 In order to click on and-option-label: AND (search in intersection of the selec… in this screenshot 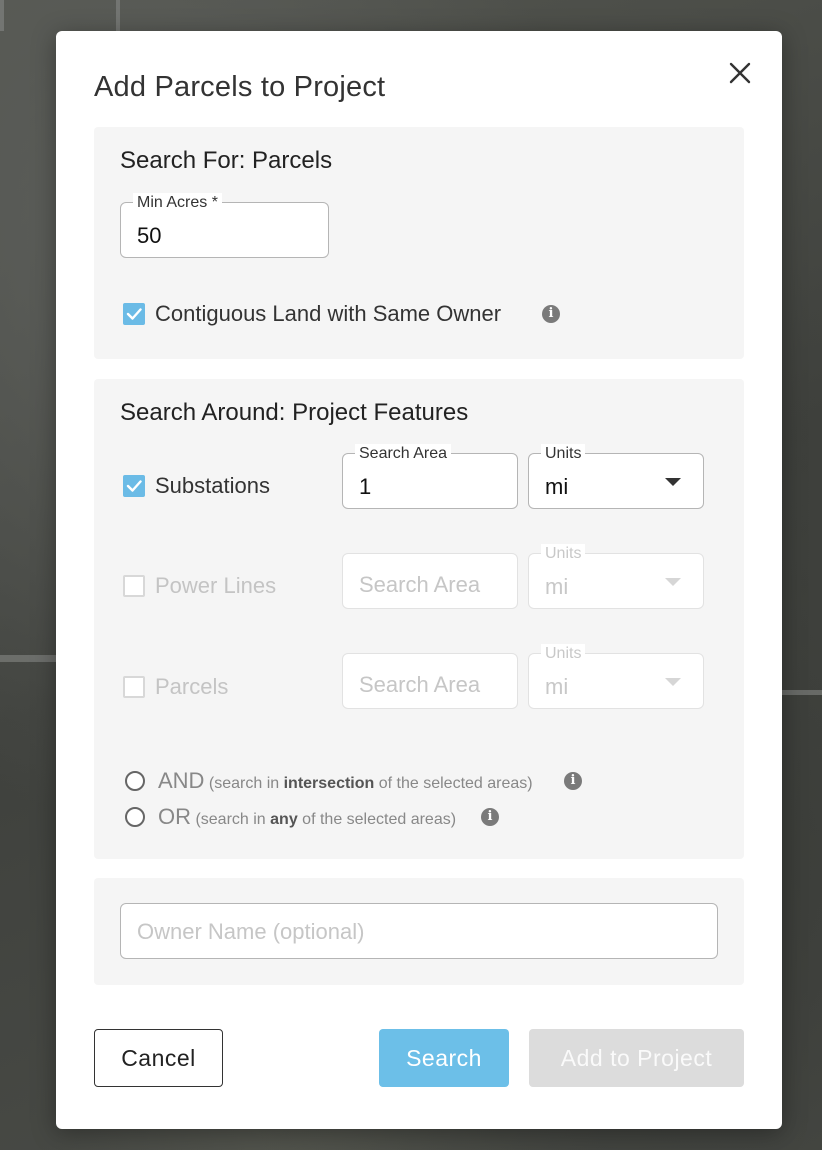, I will do `click(345, 781)`.